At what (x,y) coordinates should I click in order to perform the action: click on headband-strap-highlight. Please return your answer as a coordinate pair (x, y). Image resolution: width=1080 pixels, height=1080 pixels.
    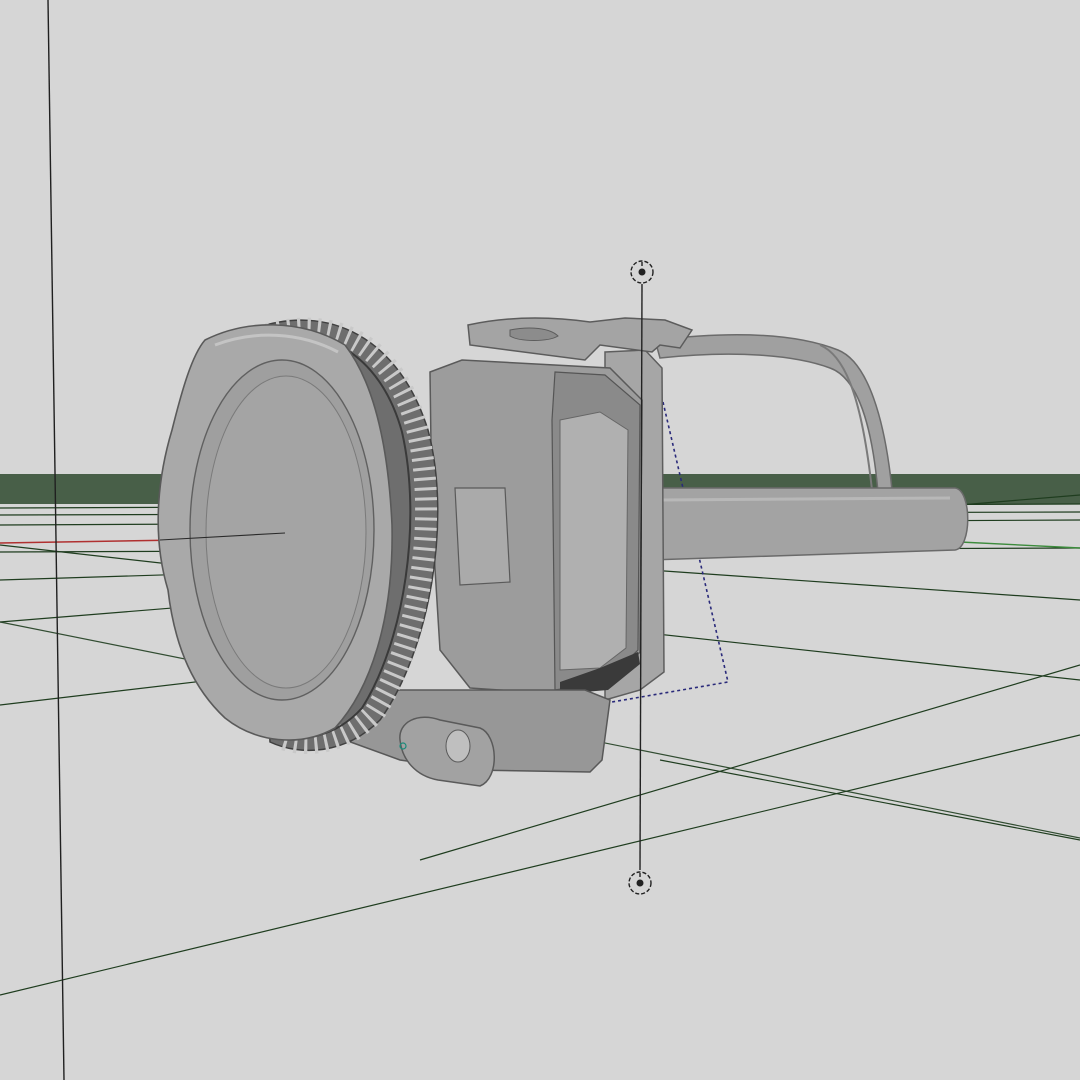
    Looking at the image, I should click on (805, 499).